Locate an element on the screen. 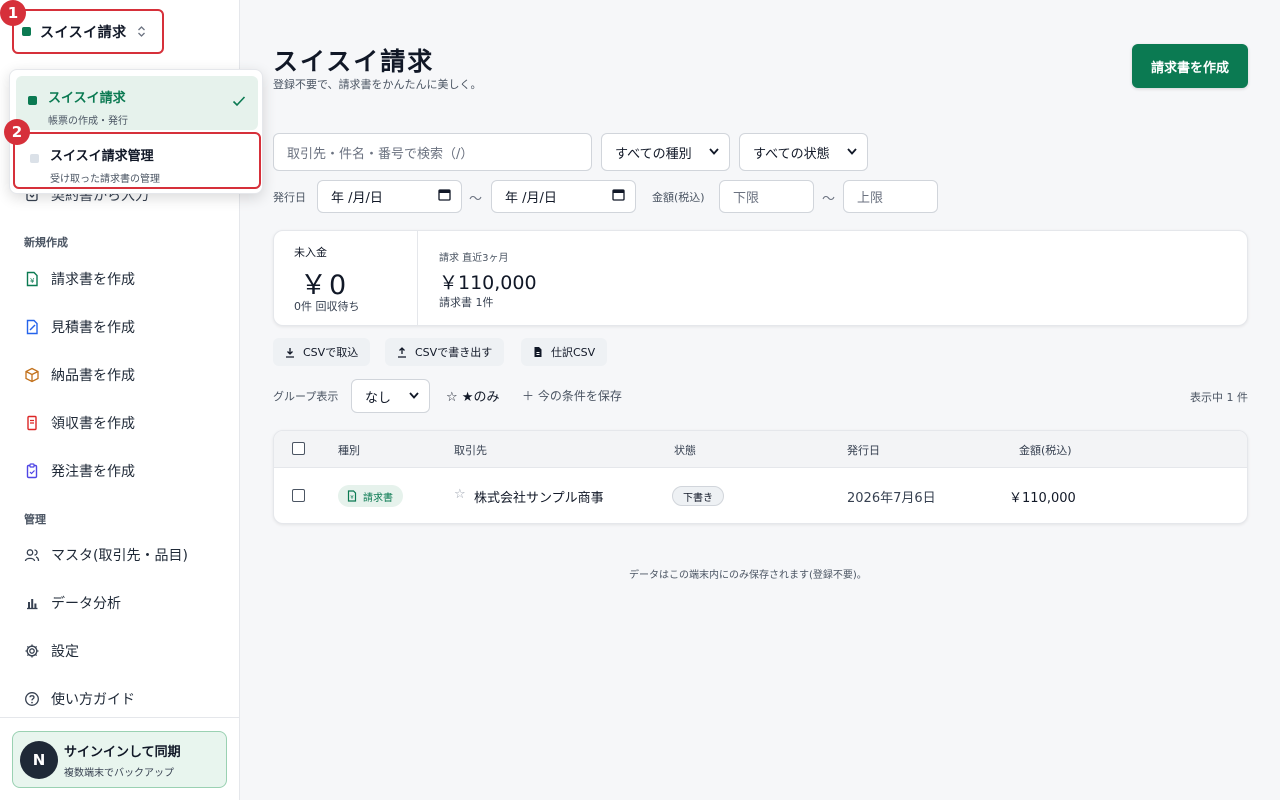 The width and height of the screenshot is (1280, 800). signin-subtitle: 複数端末でバックアップ is located at coordinates (119, 773).